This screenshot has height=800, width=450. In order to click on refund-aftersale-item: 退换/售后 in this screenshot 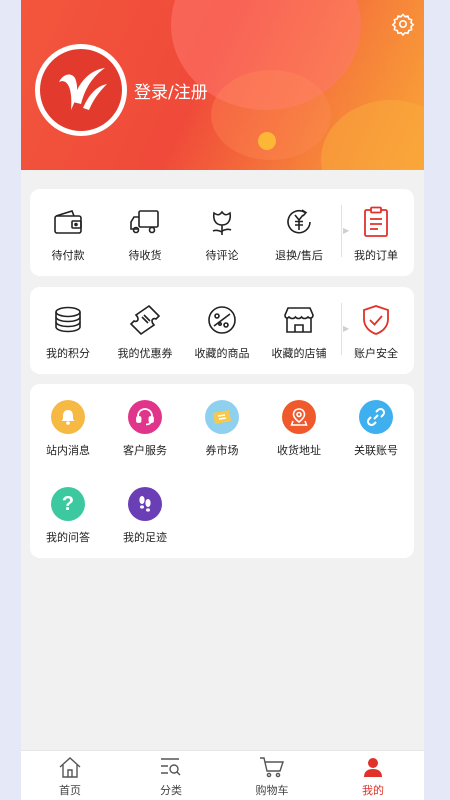, I will do `click(299, 229)`.